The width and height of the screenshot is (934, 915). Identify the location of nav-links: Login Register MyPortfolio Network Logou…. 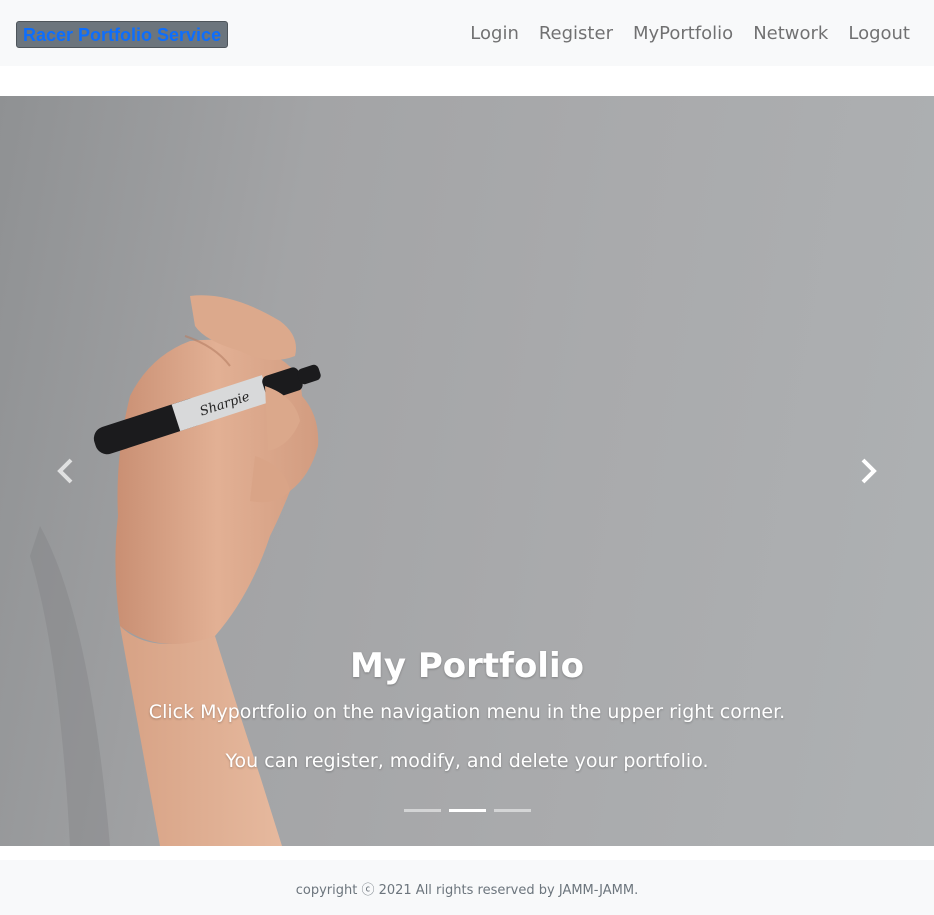
(680, 33).